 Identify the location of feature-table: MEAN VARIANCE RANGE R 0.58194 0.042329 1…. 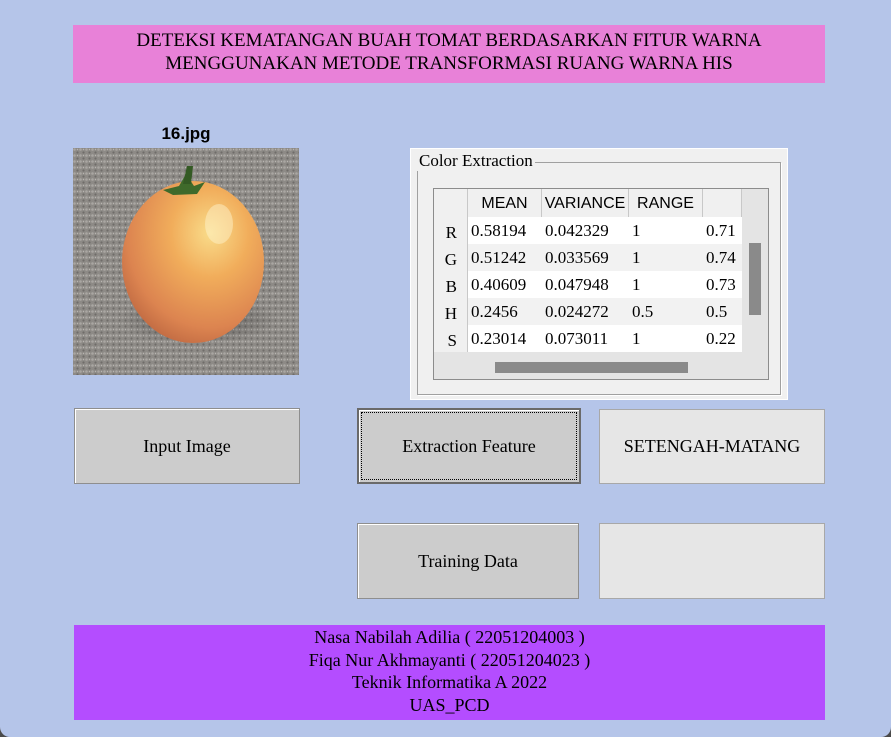
(601, 284).